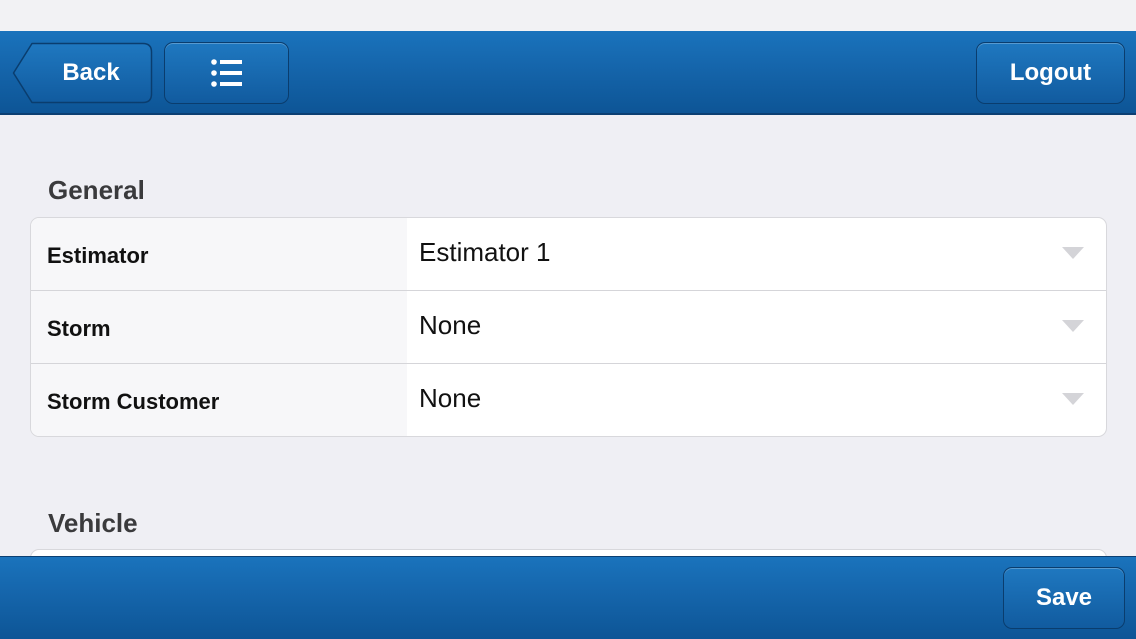 This screenshot has height=639, width=1136. Describe the element at coordinates (756, 327) in the screenshot. I see `storm-select: None` at that location.